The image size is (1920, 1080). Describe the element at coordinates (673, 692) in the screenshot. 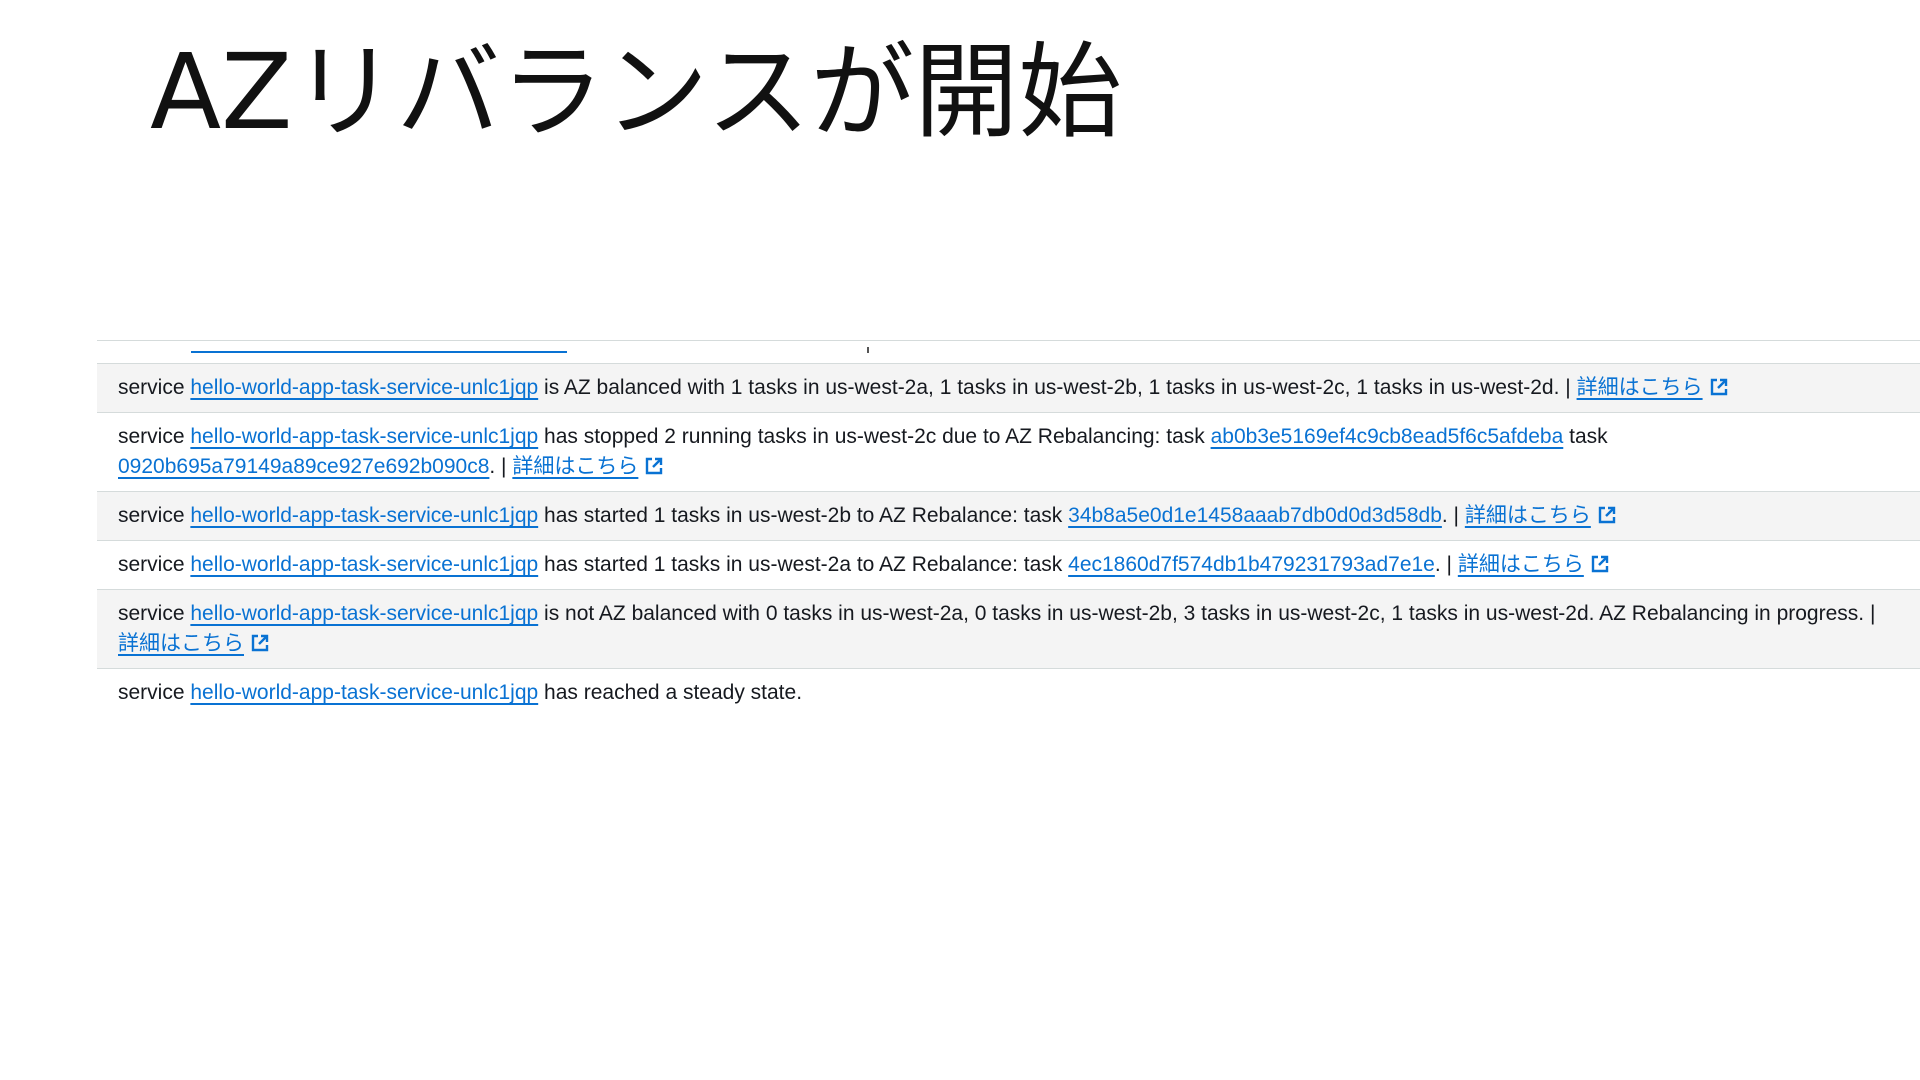

I see `event-text: has reached a steady state.` at that location.